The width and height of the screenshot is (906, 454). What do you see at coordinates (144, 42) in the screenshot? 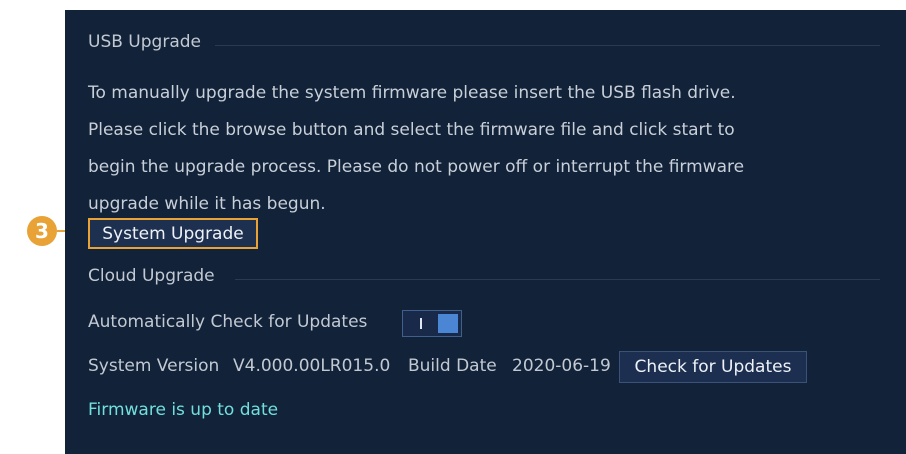
I see `usb-upgrade-title: USB Upgrade` at bounding box center [144, 42].